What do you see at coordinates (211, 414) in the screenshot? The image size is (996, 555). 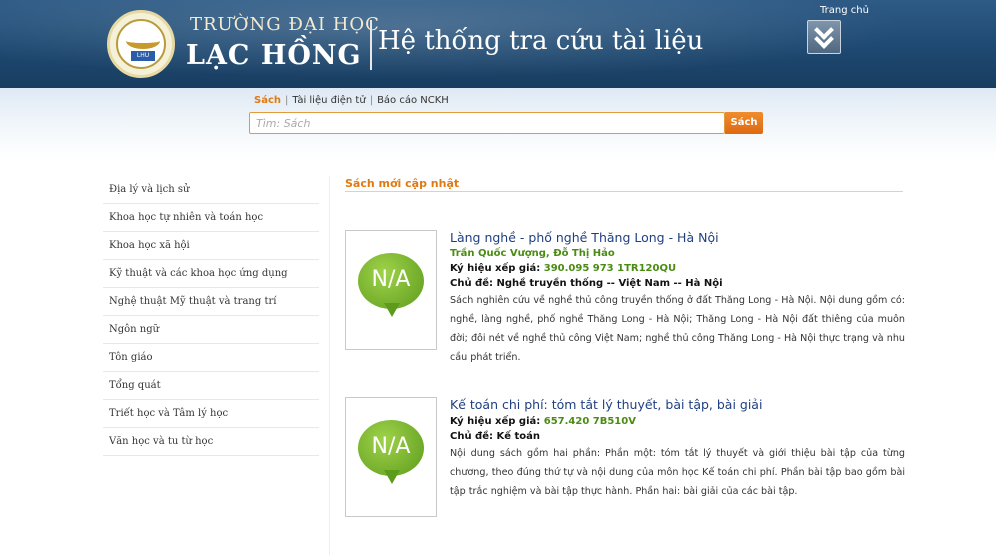 I see `sidebar-item-triet-hoc: Triết học và Tâm lý học` at bounding box center [211, 414].